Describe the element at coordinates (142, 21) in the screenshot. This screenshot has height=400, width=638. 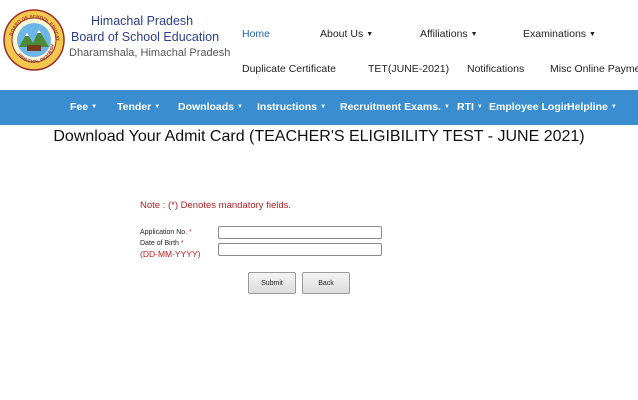
I see `brand-title-line1: Himachal Pradesh` at that location.